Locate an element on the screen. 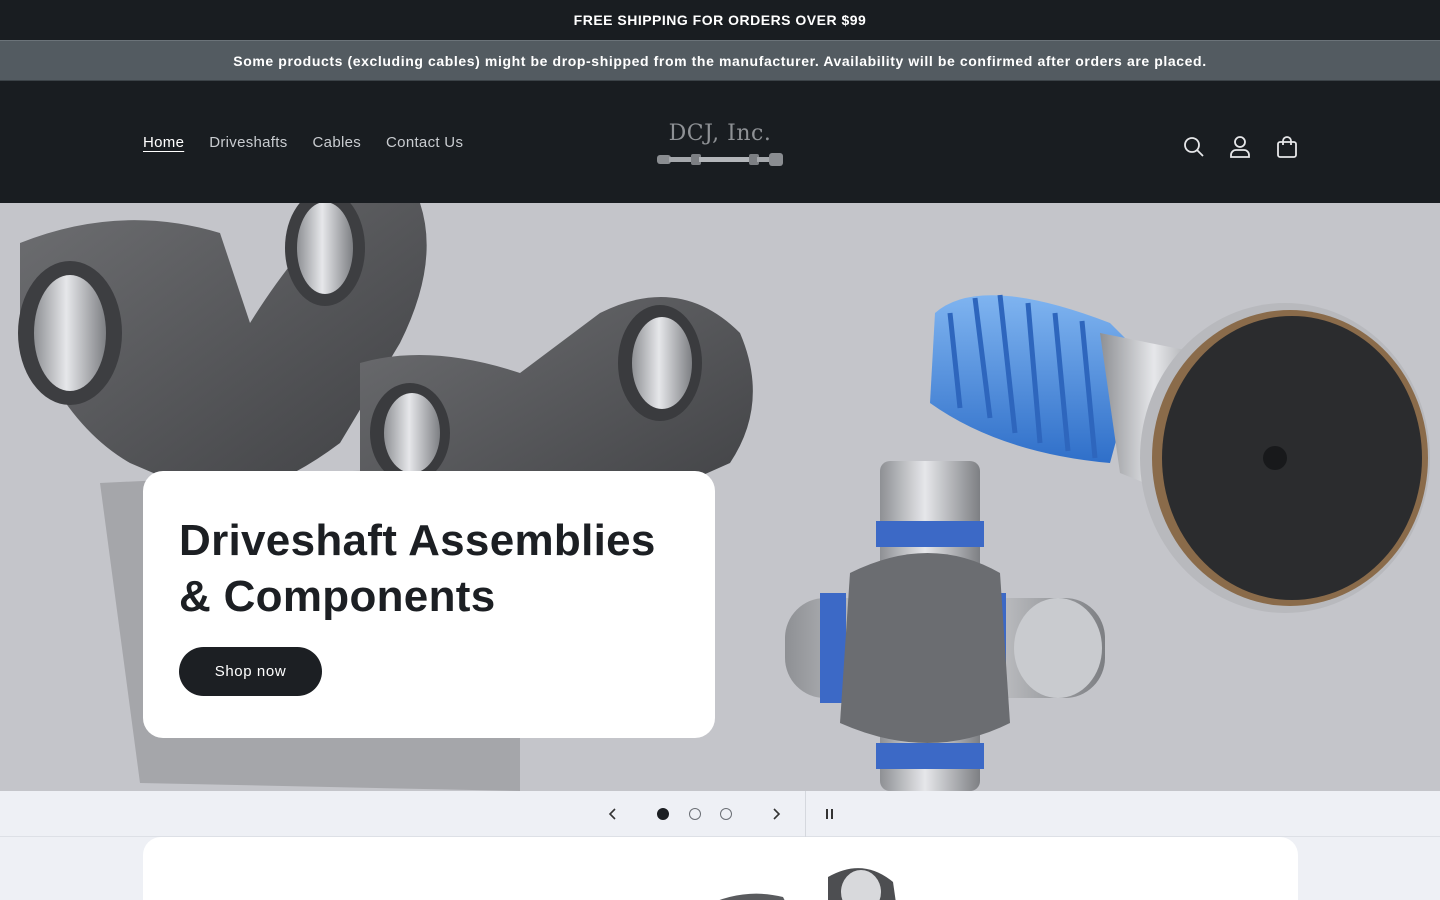  featured-section is located at coordinates (720, 868).